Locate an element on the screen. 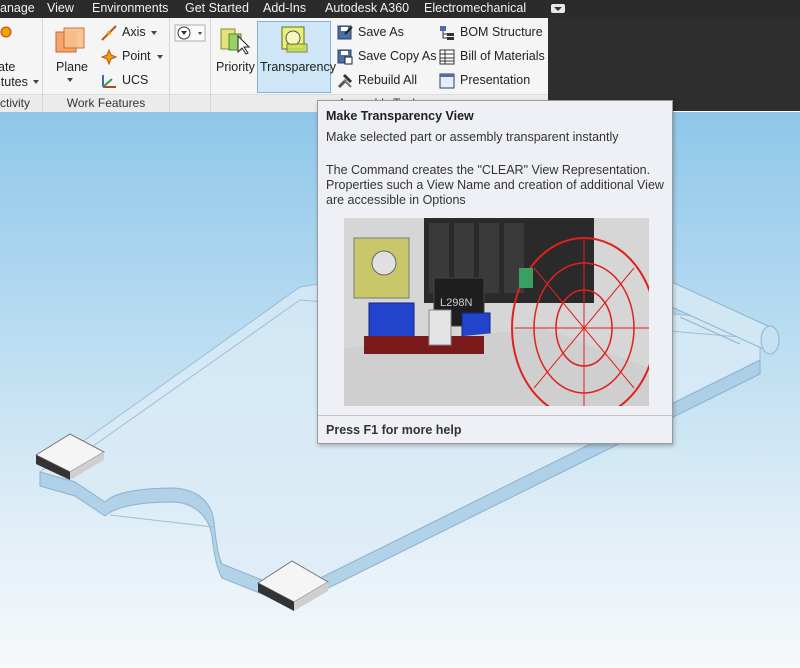  panel-view-label is located at coordinates (190, 103).